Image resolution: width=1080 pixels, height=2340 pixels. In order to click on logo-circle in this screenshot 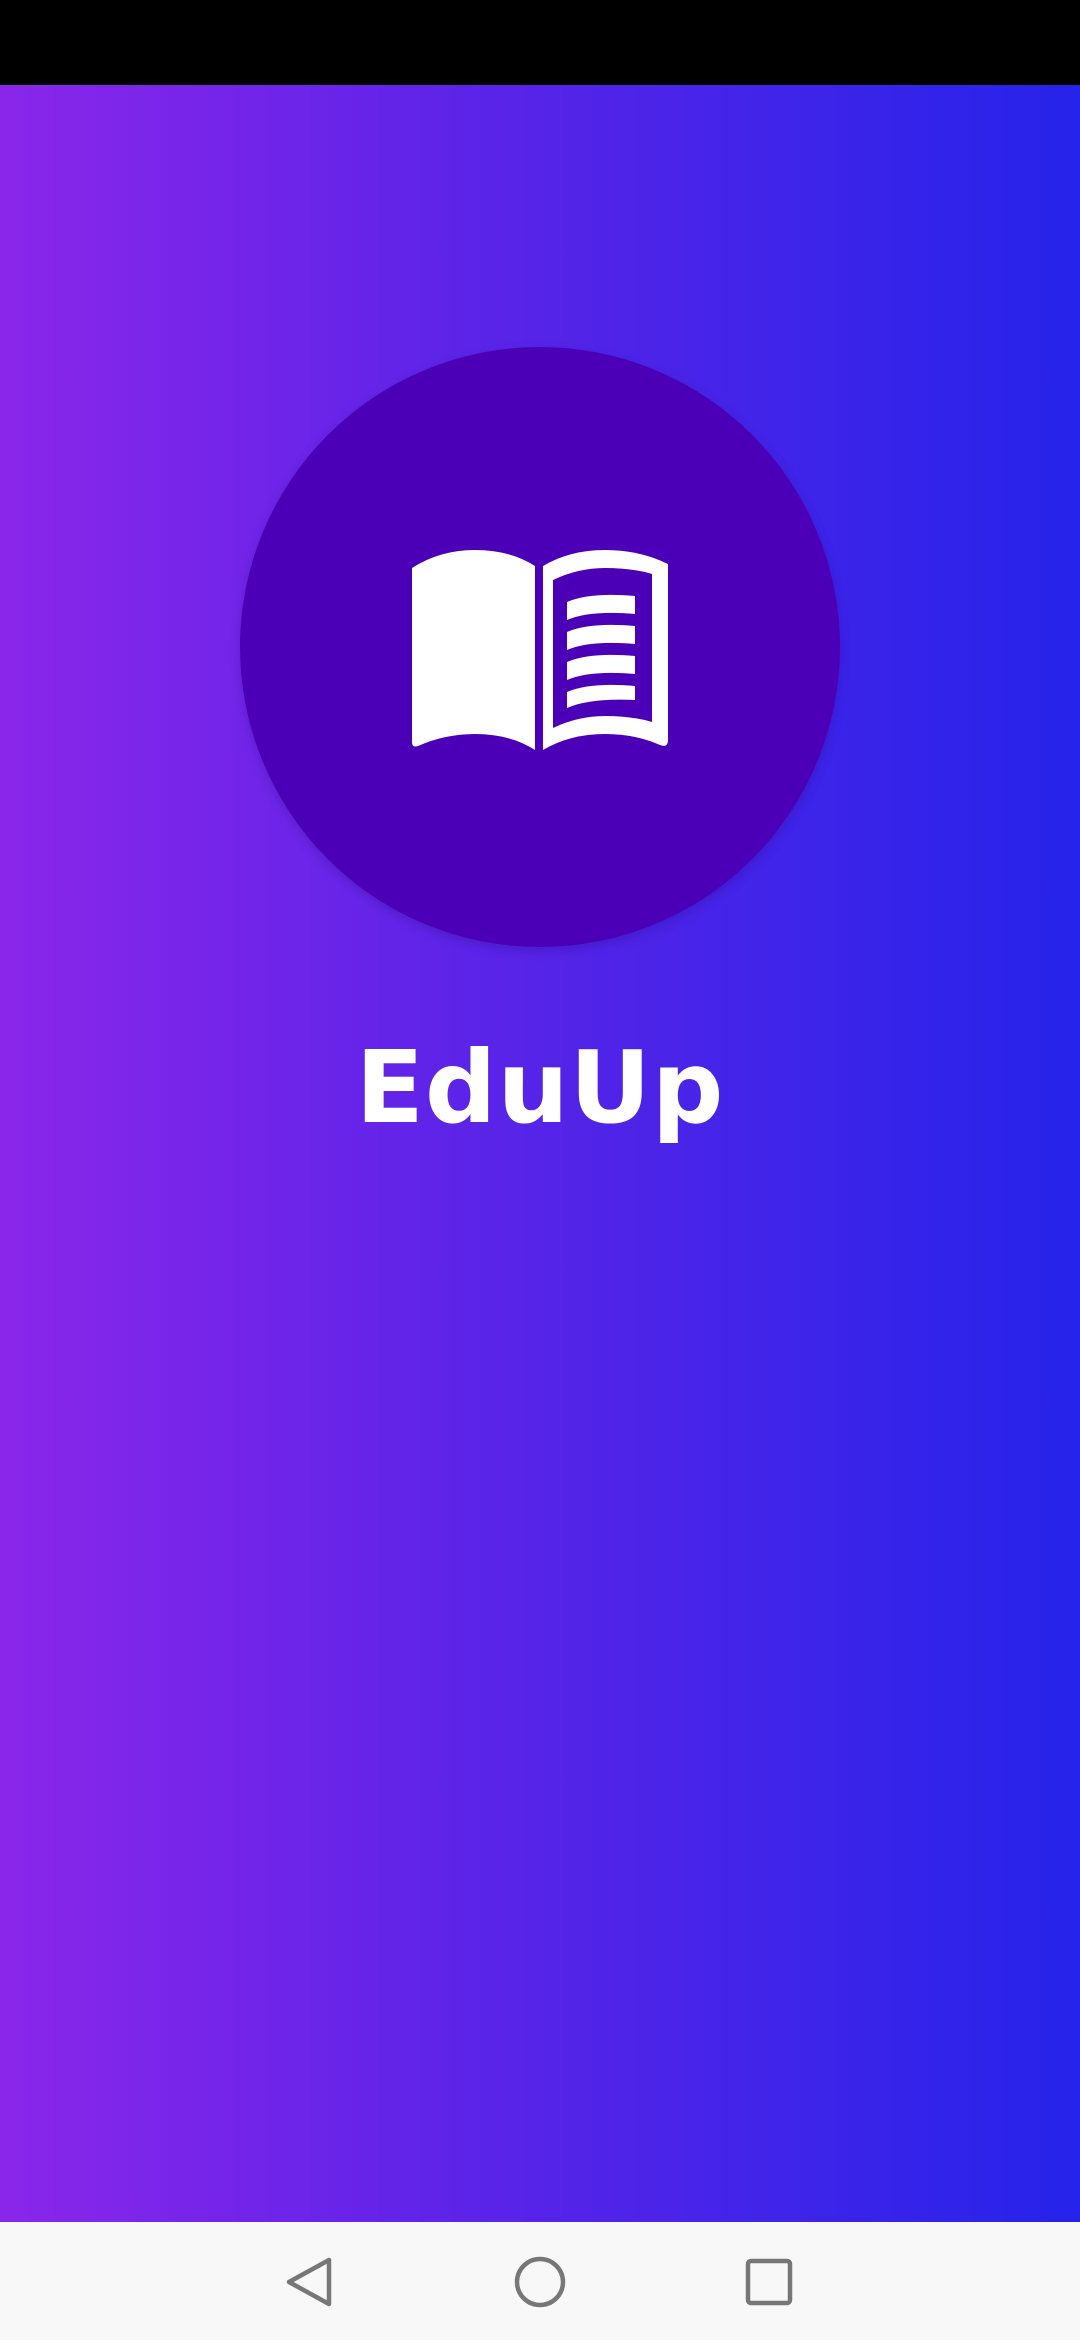, I will do `click(540, 647)`.